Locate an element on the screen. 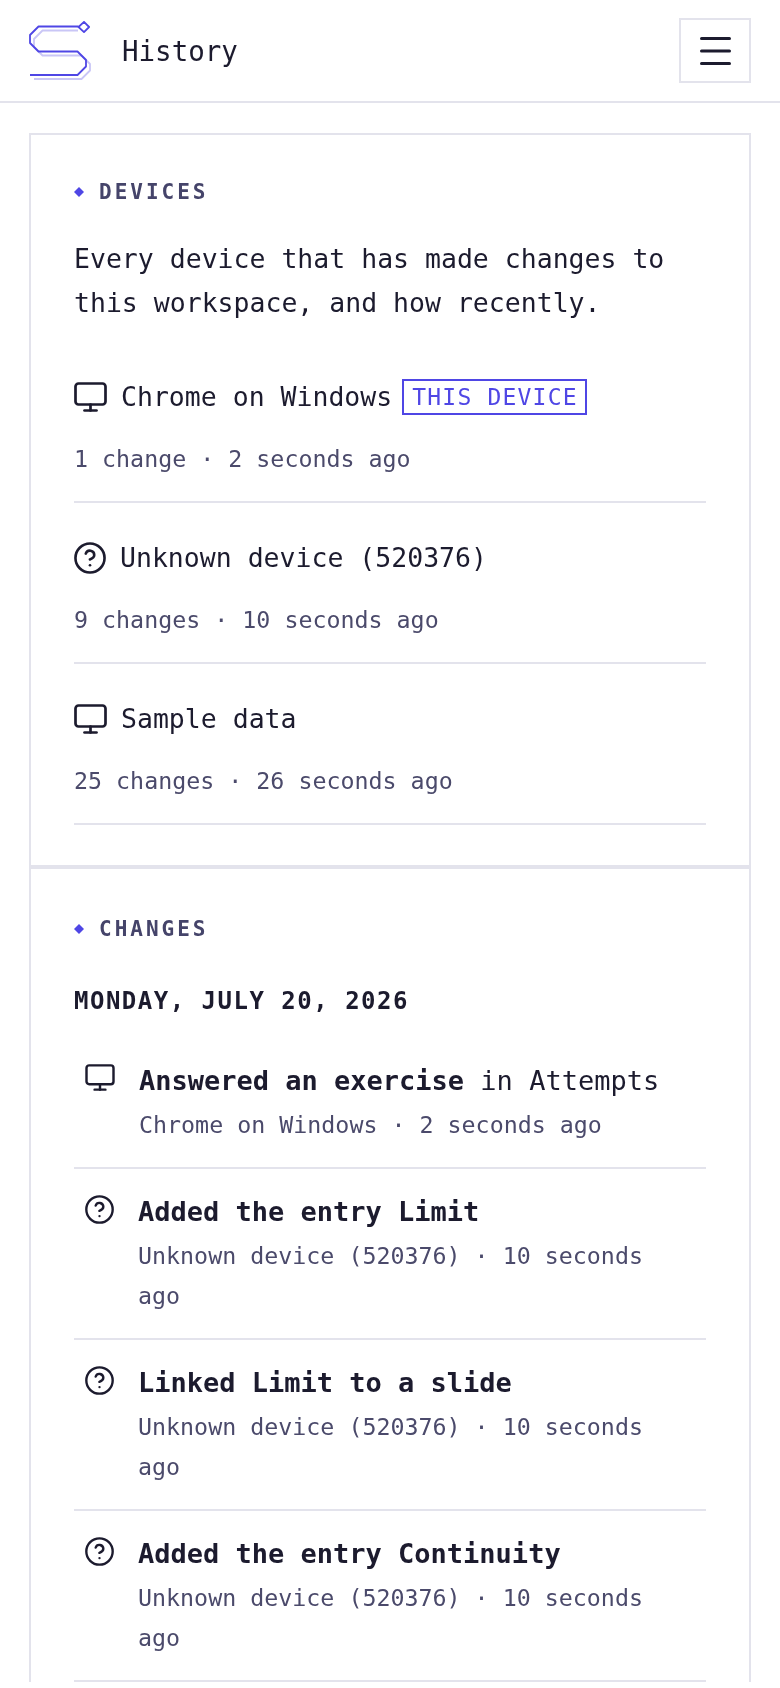  device-badge: THIS DEVICE is located at coordinates (494, 397).